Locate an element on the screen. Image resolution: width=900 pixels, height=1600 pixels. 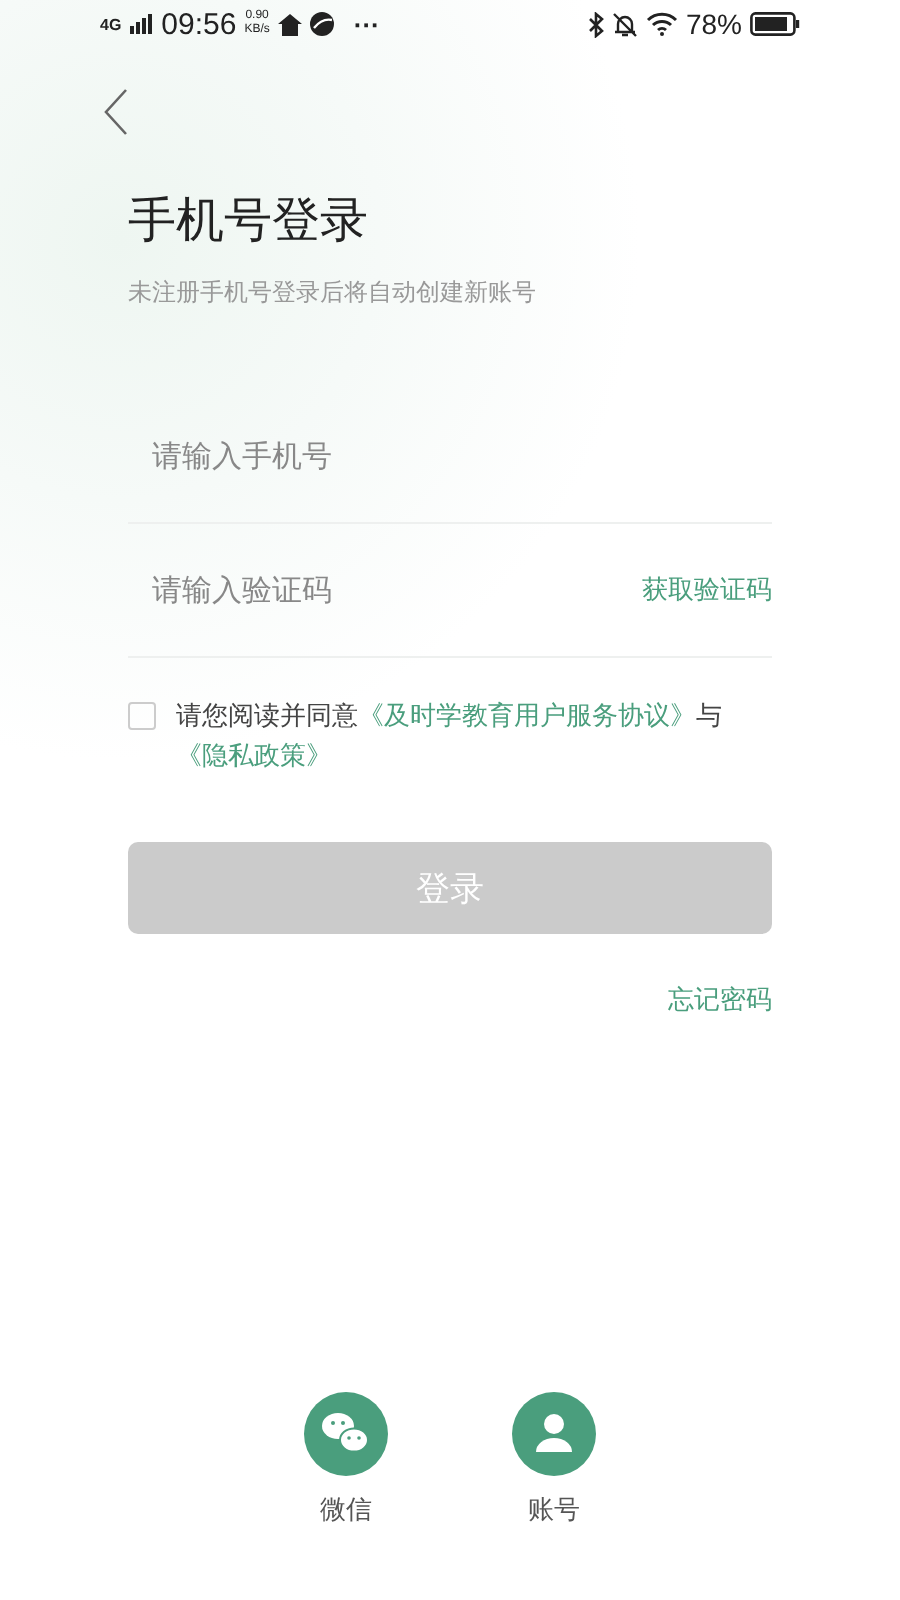
page-title: 手机号登录 is located at coordinates (248, 221).